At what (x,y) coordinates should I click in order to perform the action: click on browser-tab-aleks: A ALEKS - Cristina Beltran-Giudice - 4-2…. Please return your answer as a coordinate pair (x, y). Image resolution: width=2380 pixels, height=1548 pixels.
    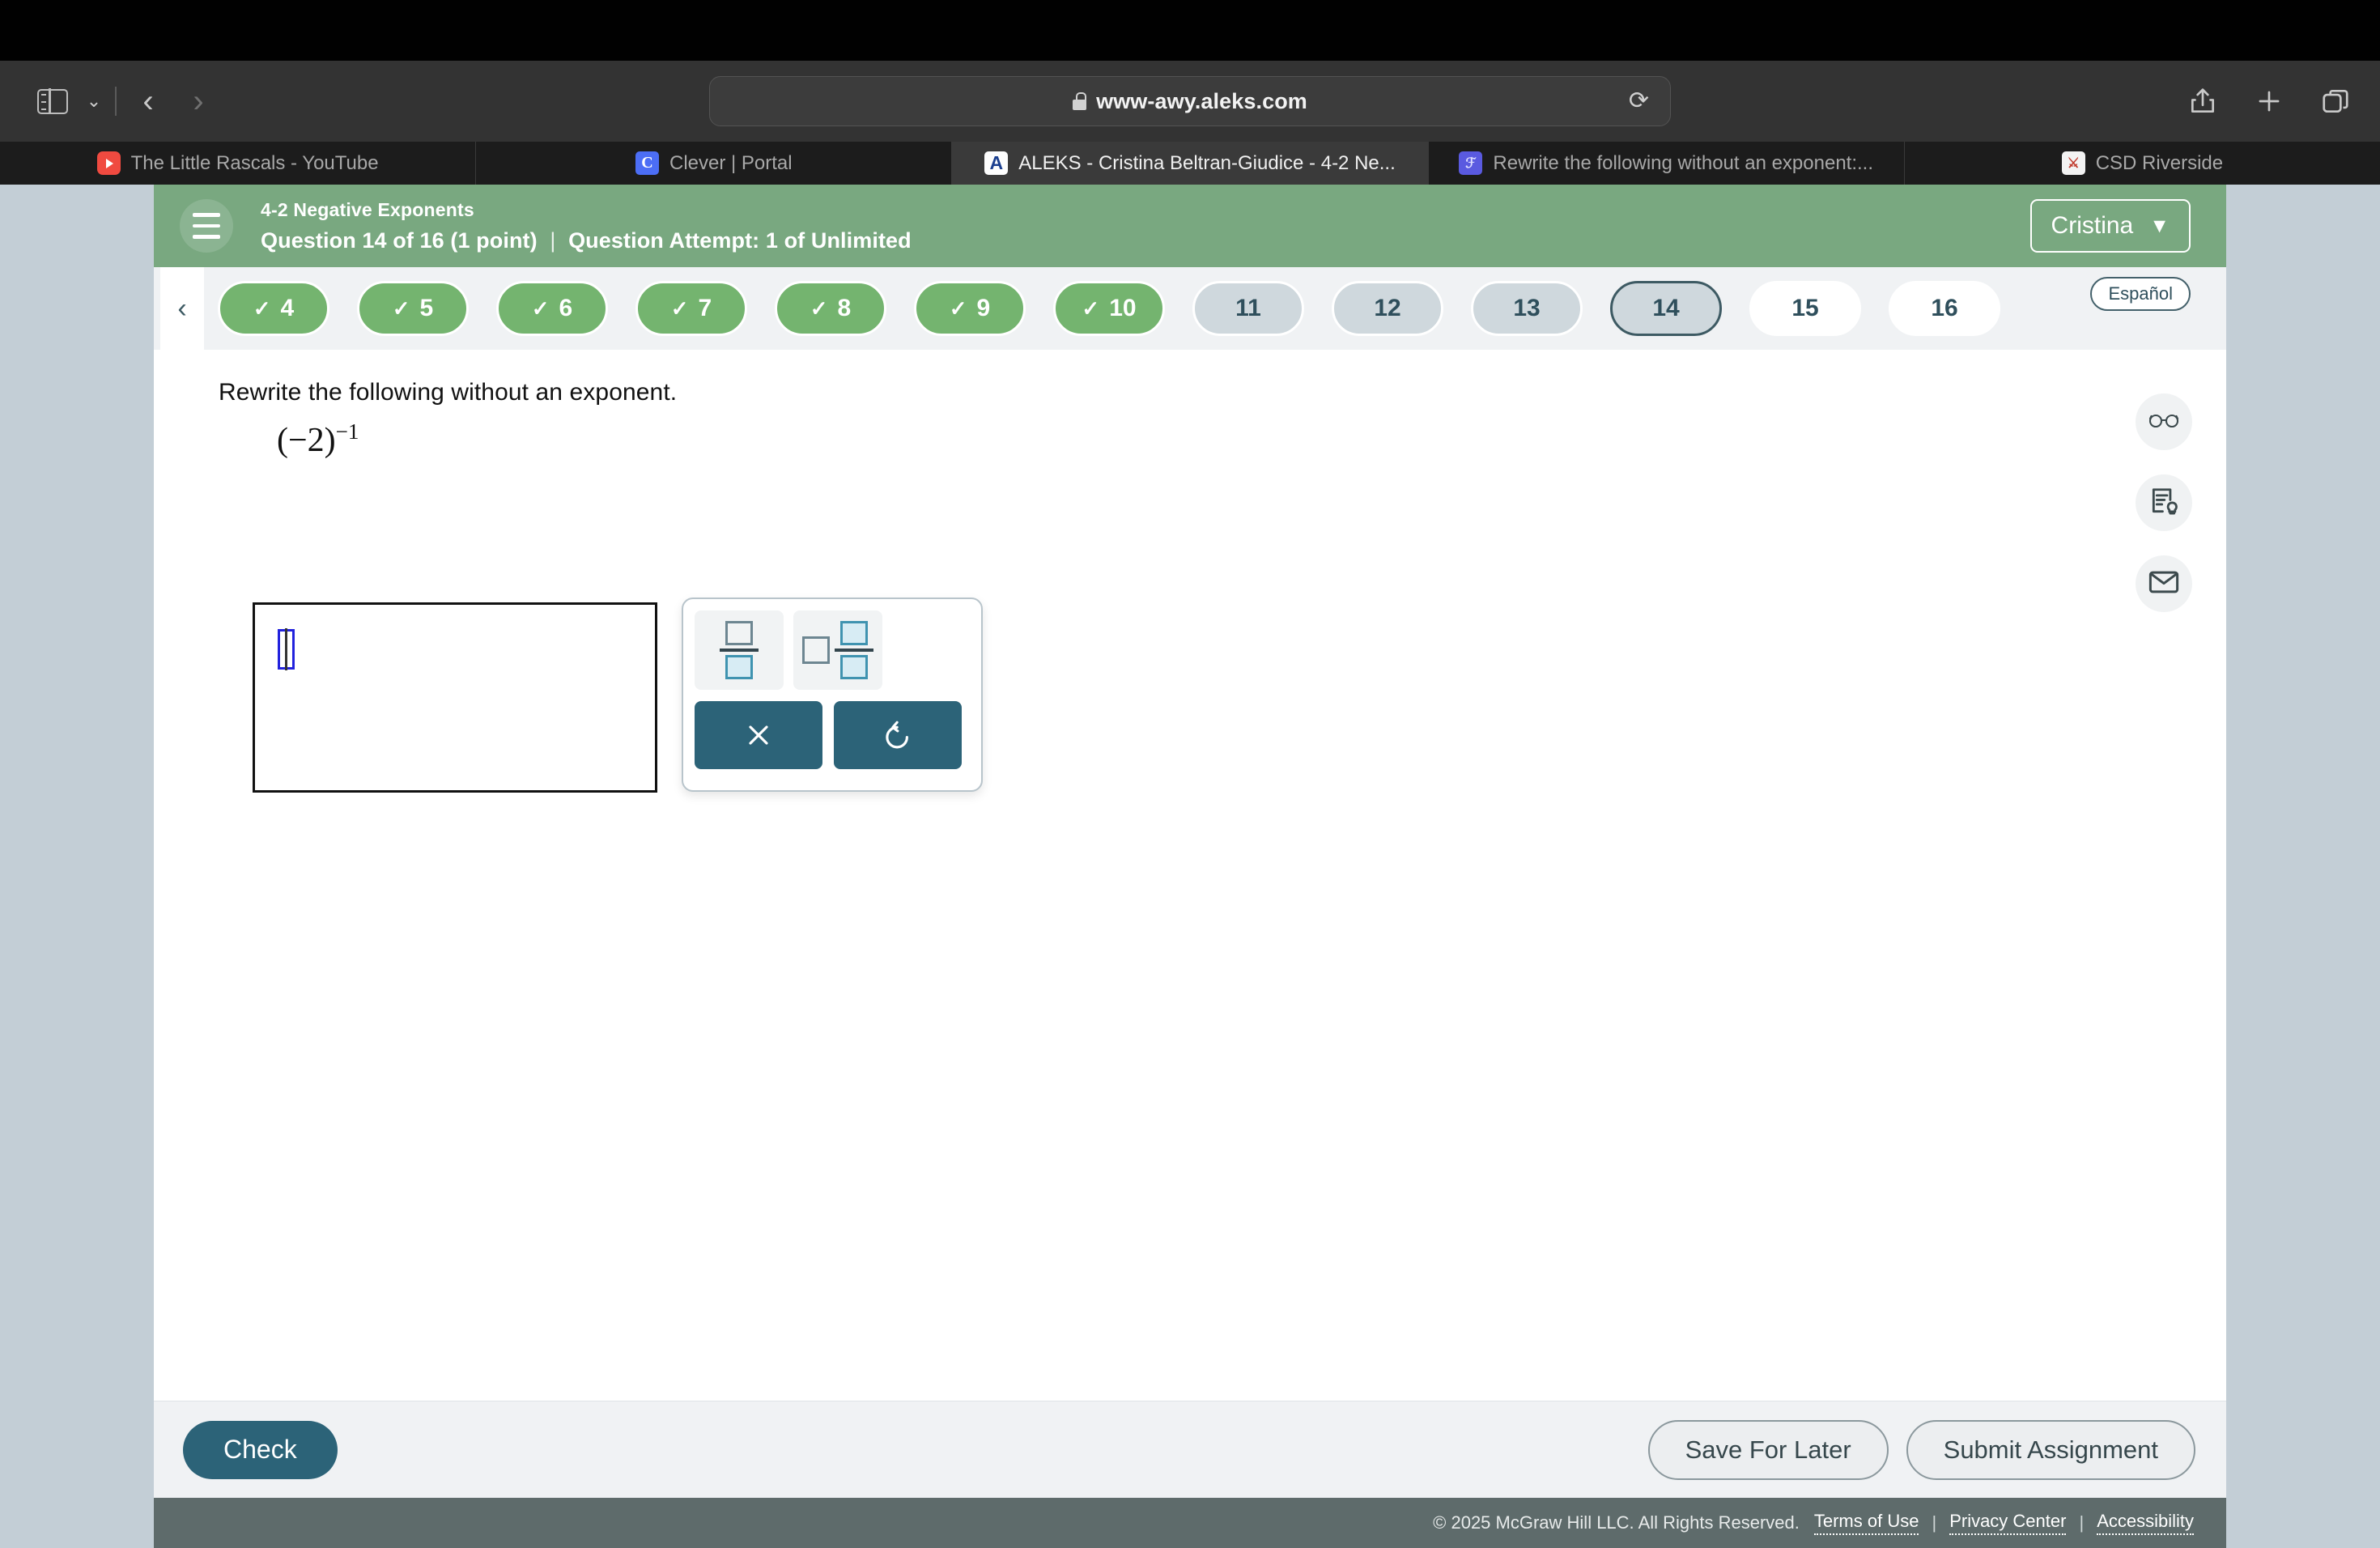
    Looking at the image, I should click on (1190, 164).